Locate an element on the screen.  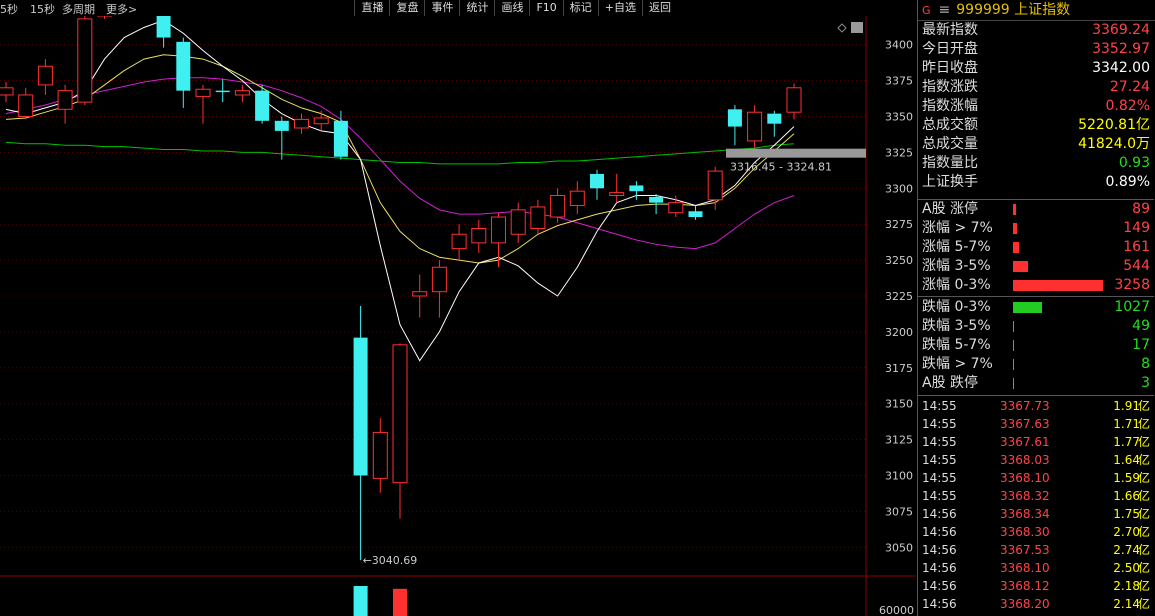
stat-value: 5220.81亿 is located at coordinates (1114, 125).